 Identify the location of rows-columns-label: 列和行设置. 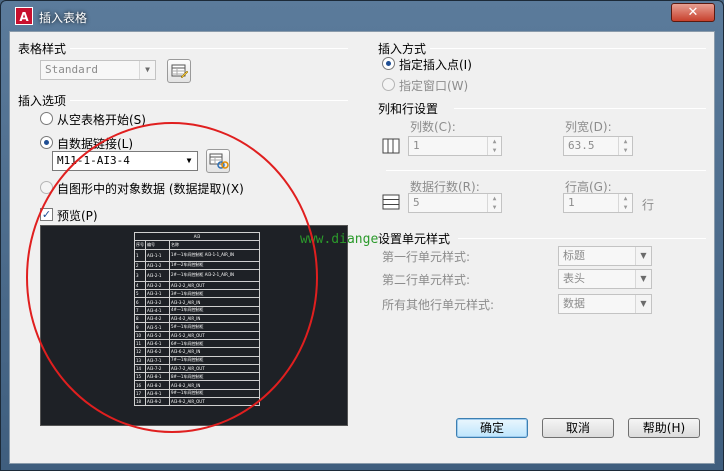
(408, 109).